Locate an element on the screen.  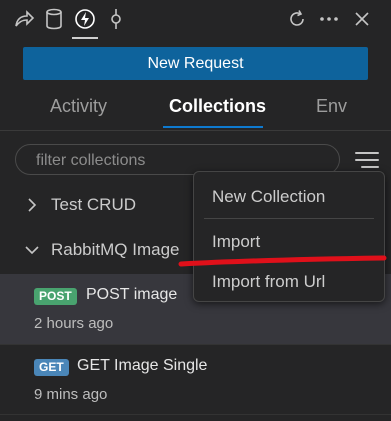
collection-label: Test CRUD is located at coordinates (94, 204).